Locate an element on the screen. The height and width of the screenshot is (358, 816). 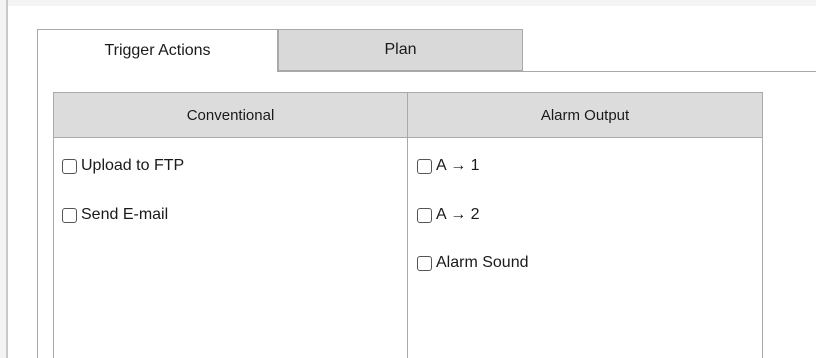
option-label: Send E-mail is located at coordinates (125, 214).